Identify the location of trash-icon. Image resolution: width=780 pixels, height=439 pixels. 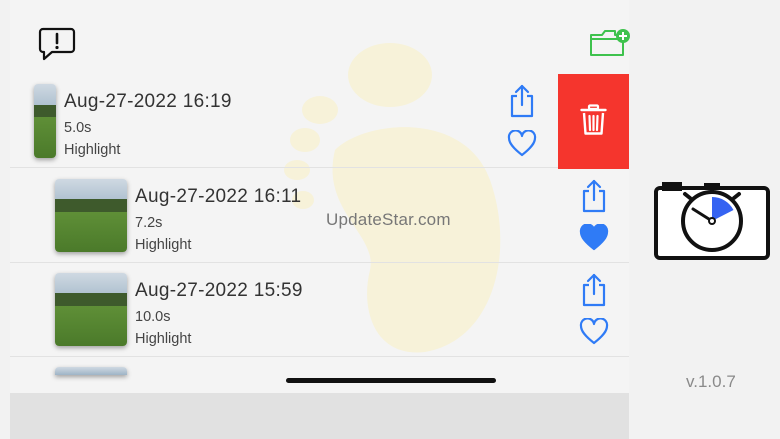
(593, 119).